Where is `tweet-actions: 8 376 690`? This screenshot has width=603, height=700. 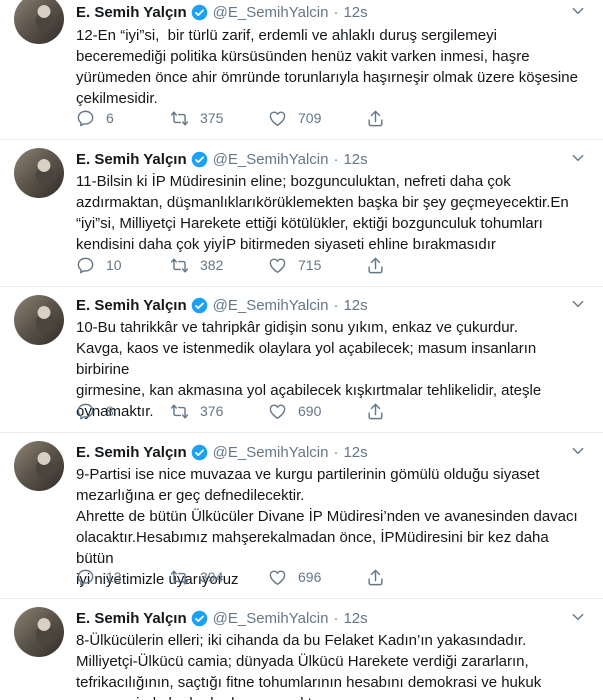
tweet-actions: 8 376 690 is located at coordinates (241, 411).